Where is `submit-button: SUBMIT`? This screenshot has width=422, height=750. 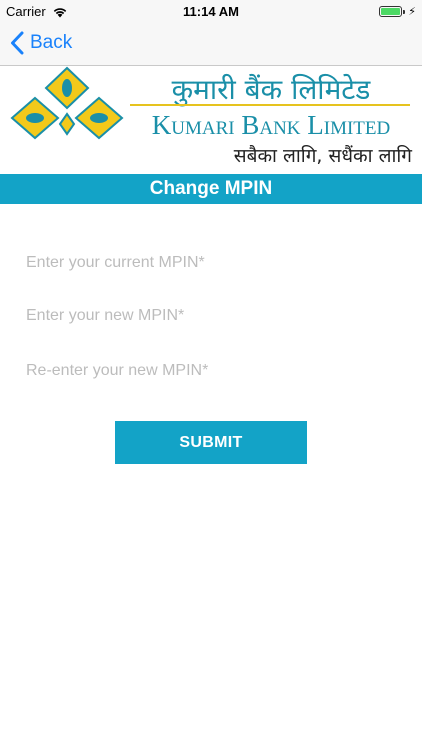
submit-button: SUBMIT is located at coordinates (211, 442).